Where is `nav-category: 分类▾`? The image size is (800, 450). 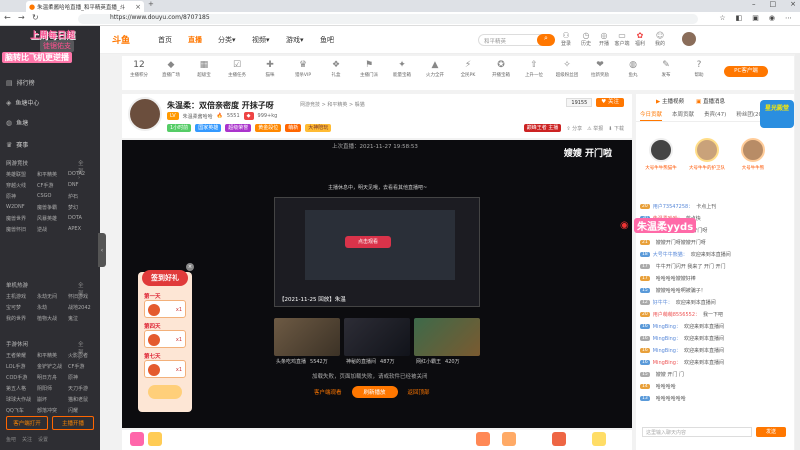
nav-category: 分类▾ is located at coordinates (227, 40).